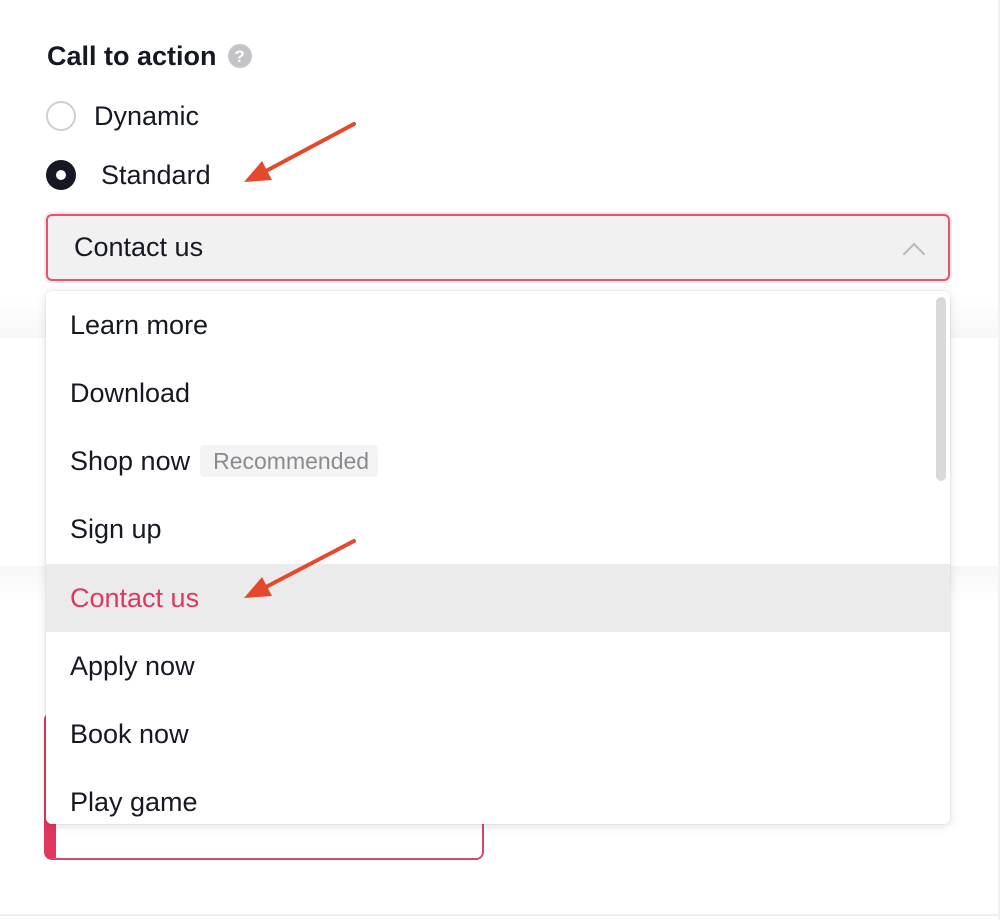  I want to click on option-label: Book now, so click(129, 733).